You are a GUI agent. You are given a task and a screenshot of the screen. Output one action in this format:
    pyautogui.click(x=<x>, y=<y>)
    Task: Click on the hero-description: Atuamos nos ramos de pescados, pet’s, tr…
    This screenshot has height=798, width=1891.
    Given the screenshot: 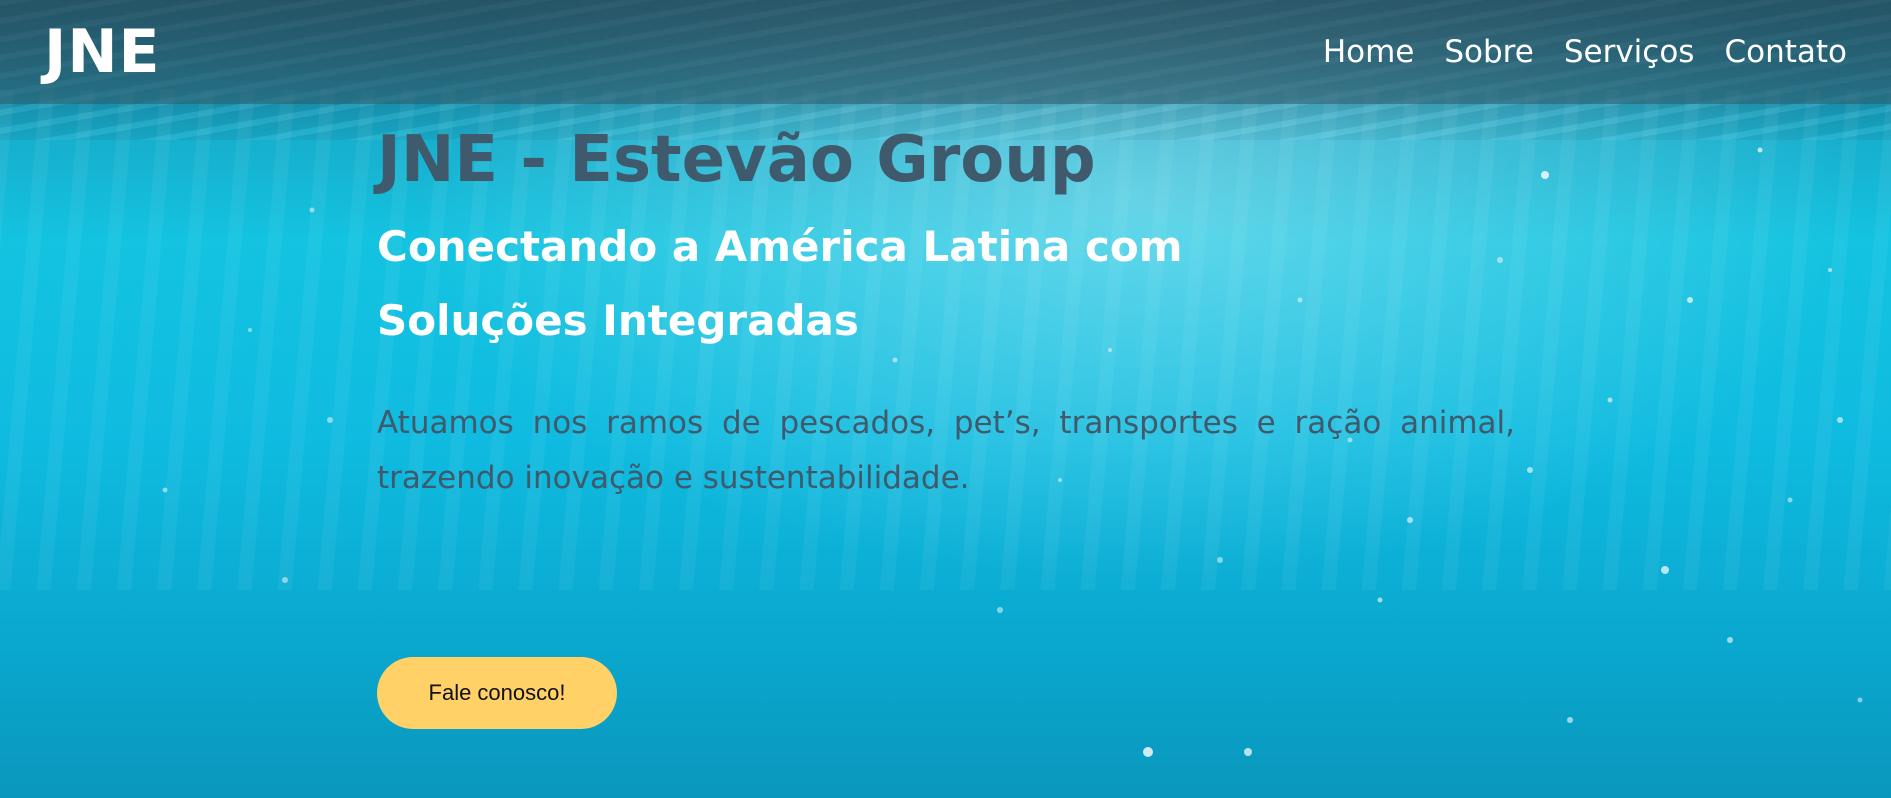 What is the action you would take?
    pyautogui.click(x=946, y=450)
    